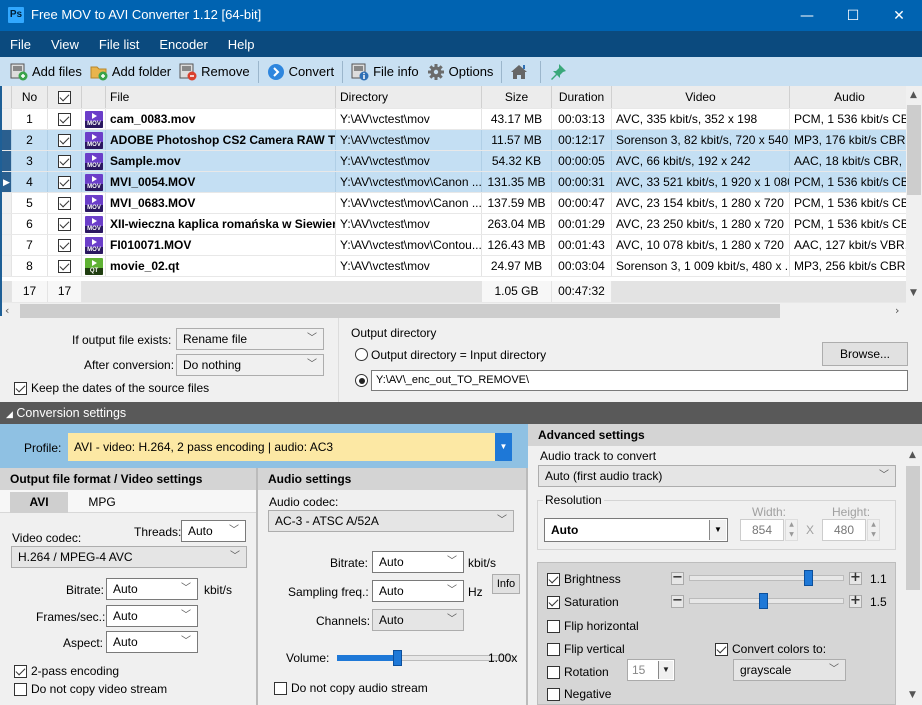  Describe the element at coordinates (90, 689) in the screenshot. I see `no-copy-video-option: Do not copy video stream` at that location.